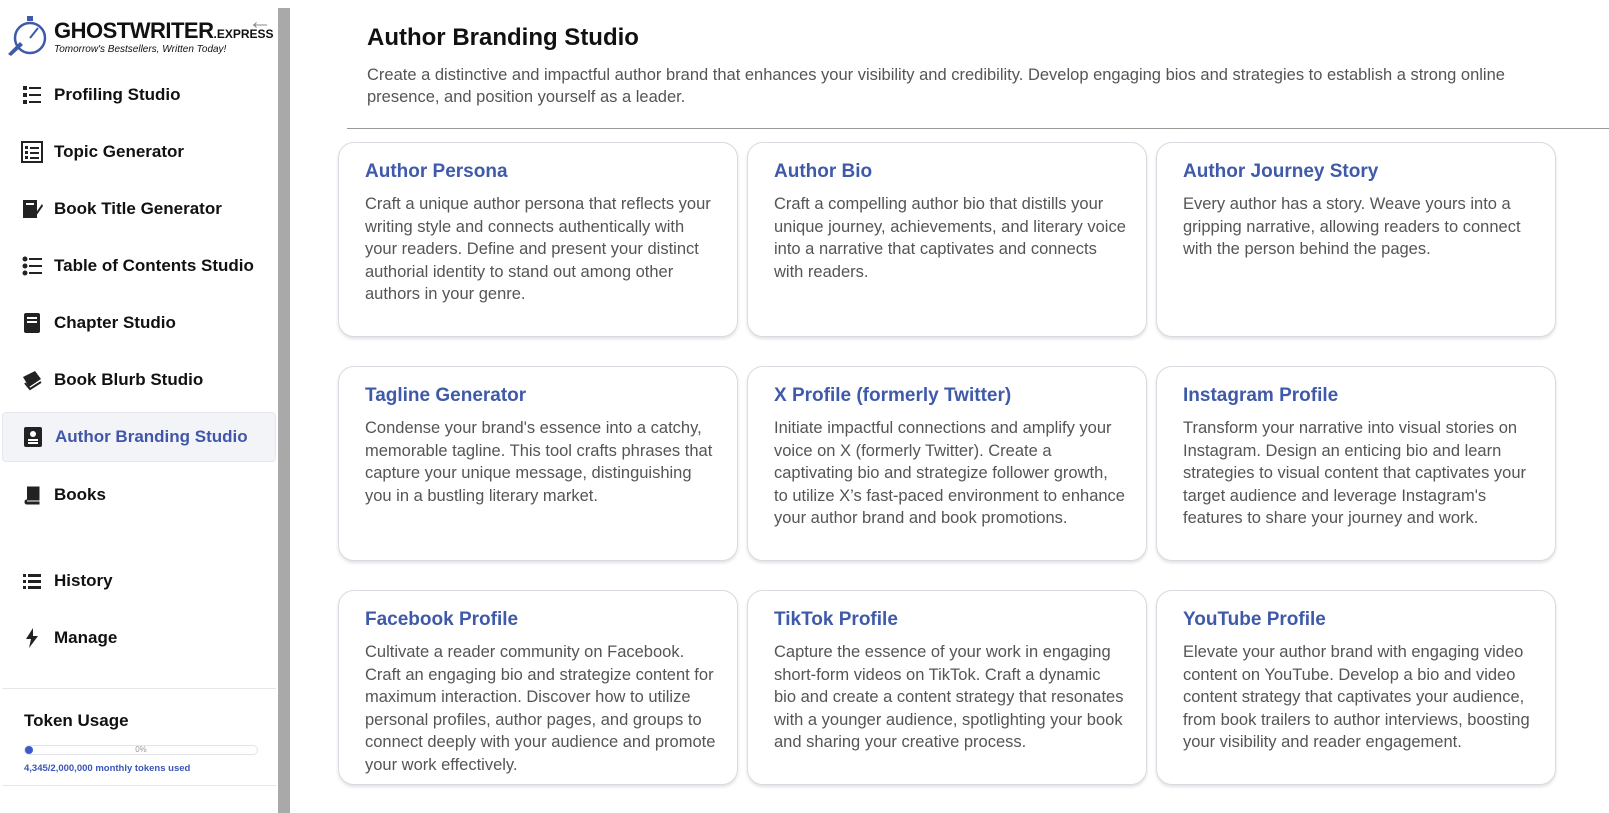 The height and width of the screenshot is (813, 1609). I want to click on sidebar-item-label: Author Branding Studio, so click(151, 436).